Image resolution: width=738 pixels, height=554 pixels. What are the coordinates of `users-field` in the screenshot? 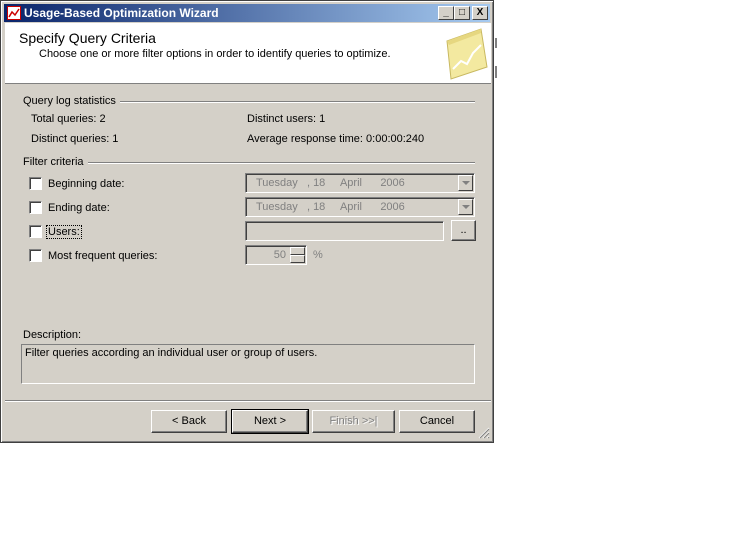 It's located at (344, 231).